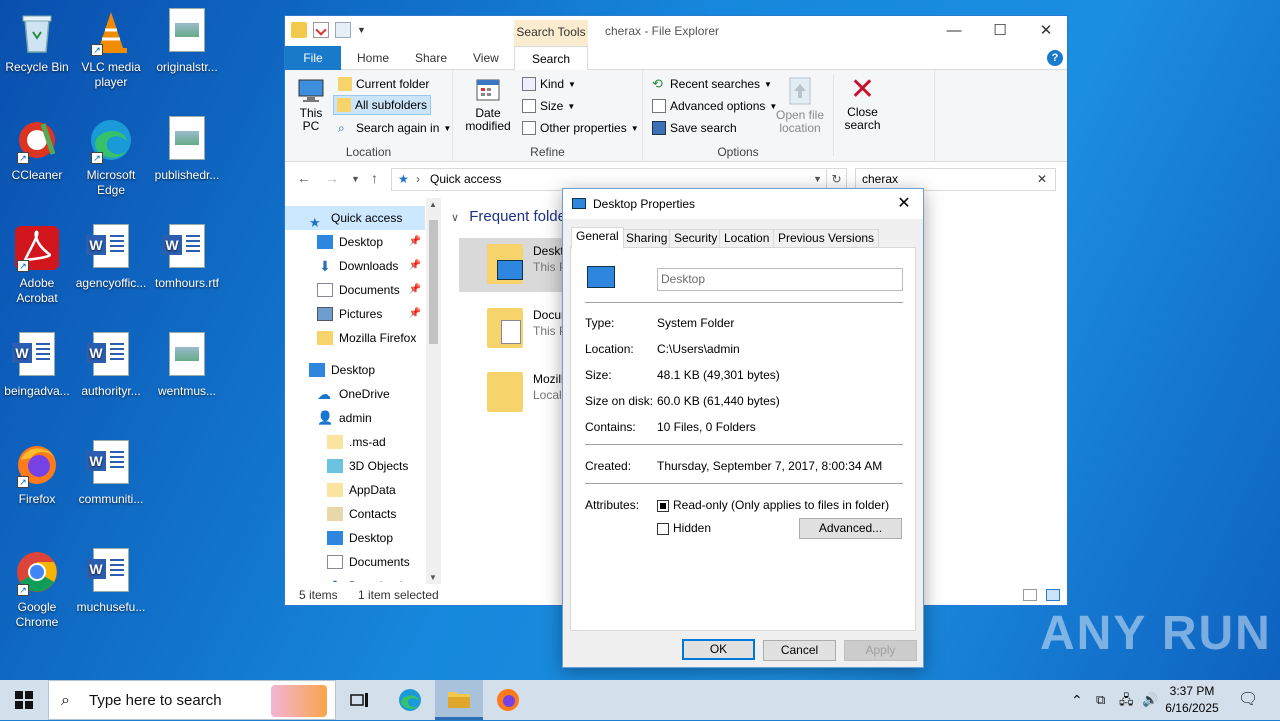  Describe the element at coordinates (1126, 700) in the screenshot. I see `network-icon: 🖧` at that location.